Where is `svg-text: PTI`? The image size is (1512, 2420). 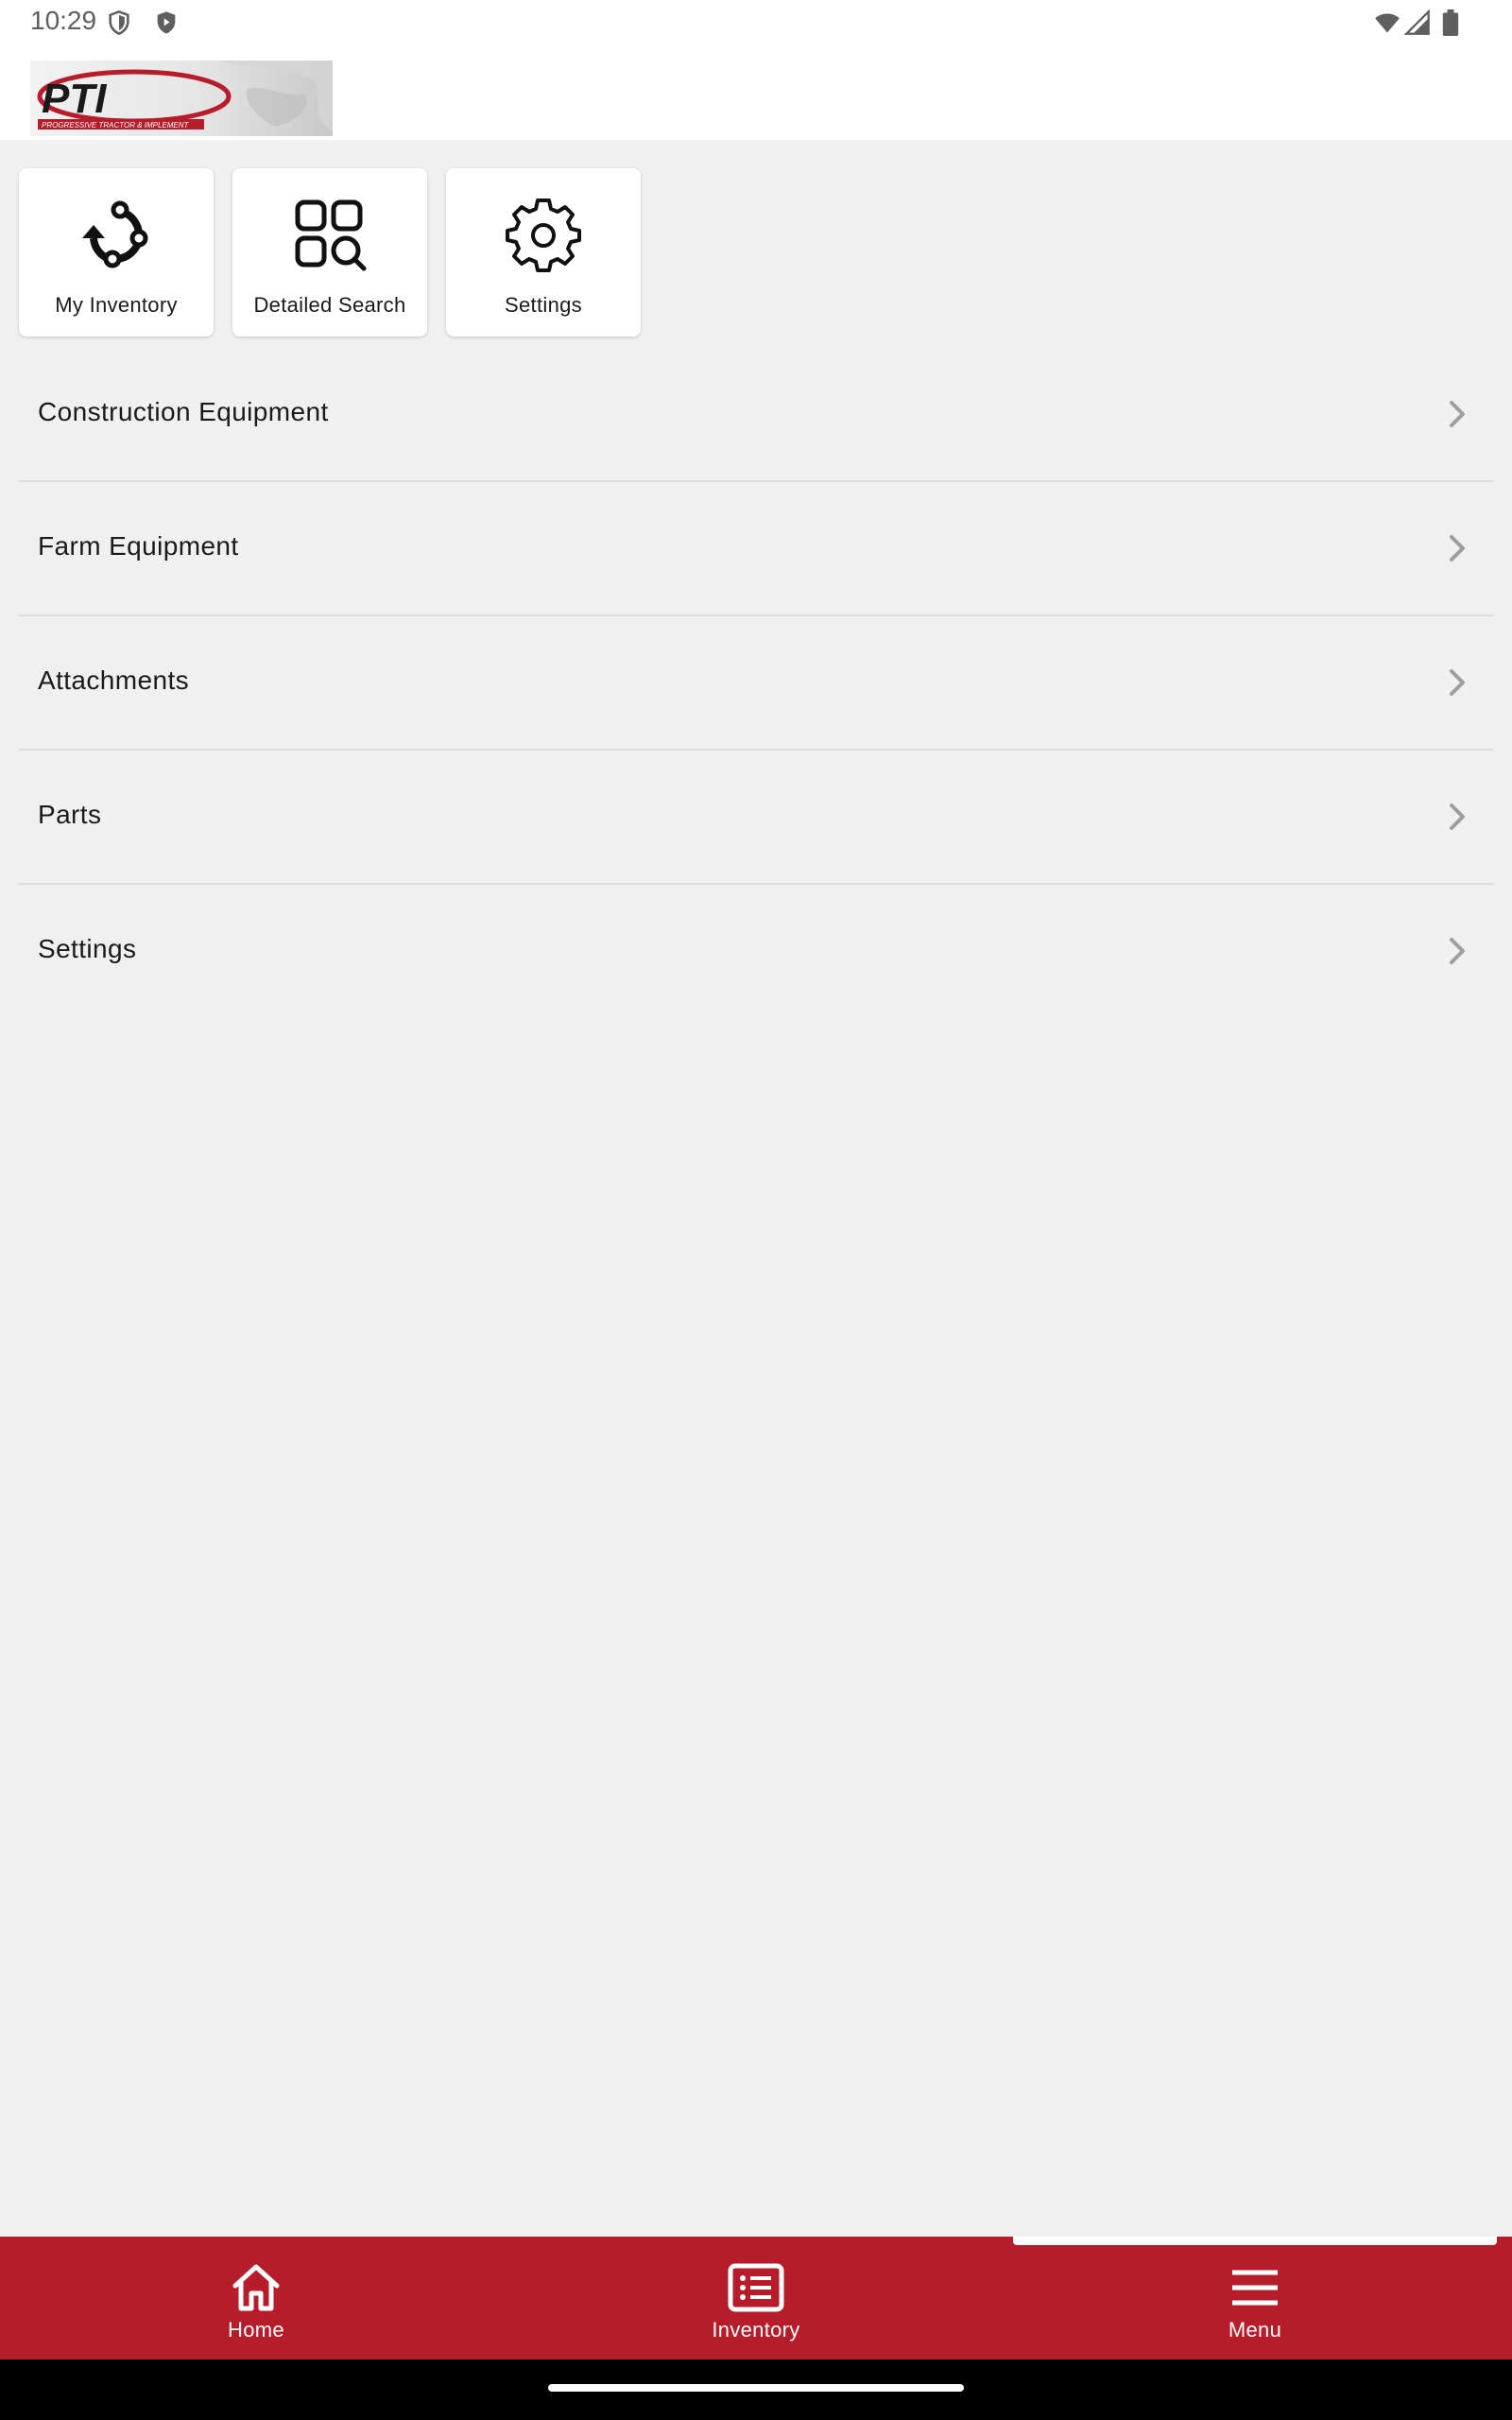 svg-text: PTI is located at coordinates (74, 99).